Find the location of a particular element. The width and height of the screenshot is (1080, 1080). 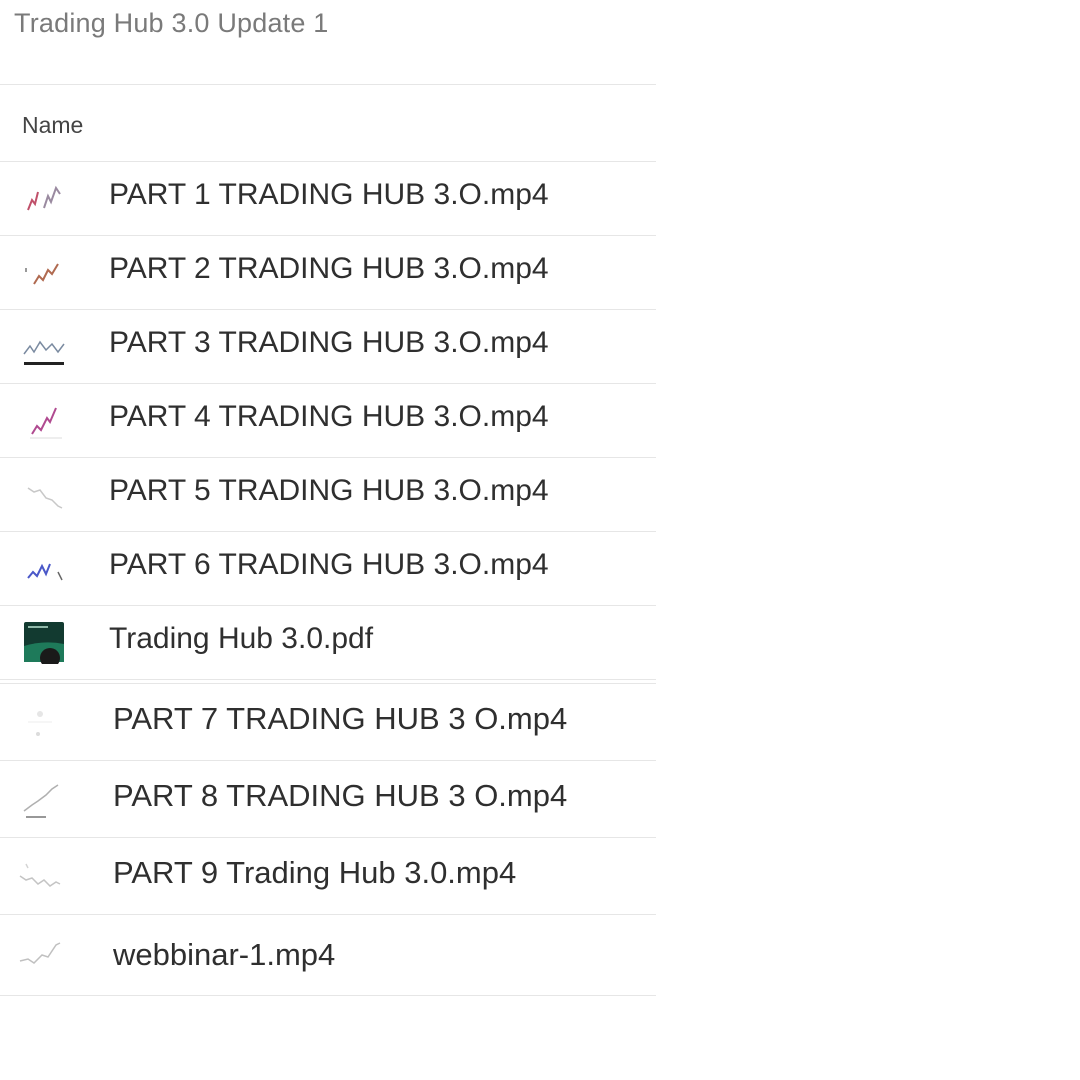

file-name: PART 5 TRADING HUB 3.O.mp4 is located at coordinates (329, 490).